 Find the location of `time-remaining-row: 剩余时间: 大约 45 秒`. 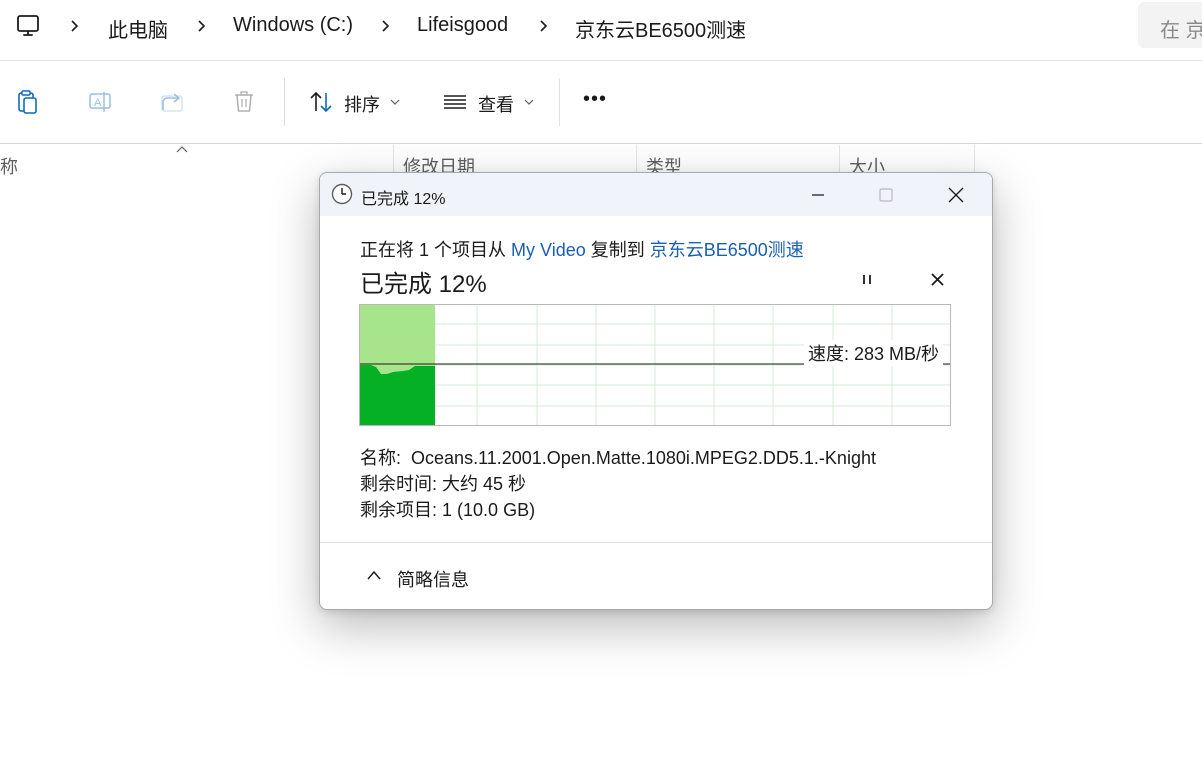

time-remaining-row: 剩余时间: 大约 45 秒 is located at coordinates (443, 483).